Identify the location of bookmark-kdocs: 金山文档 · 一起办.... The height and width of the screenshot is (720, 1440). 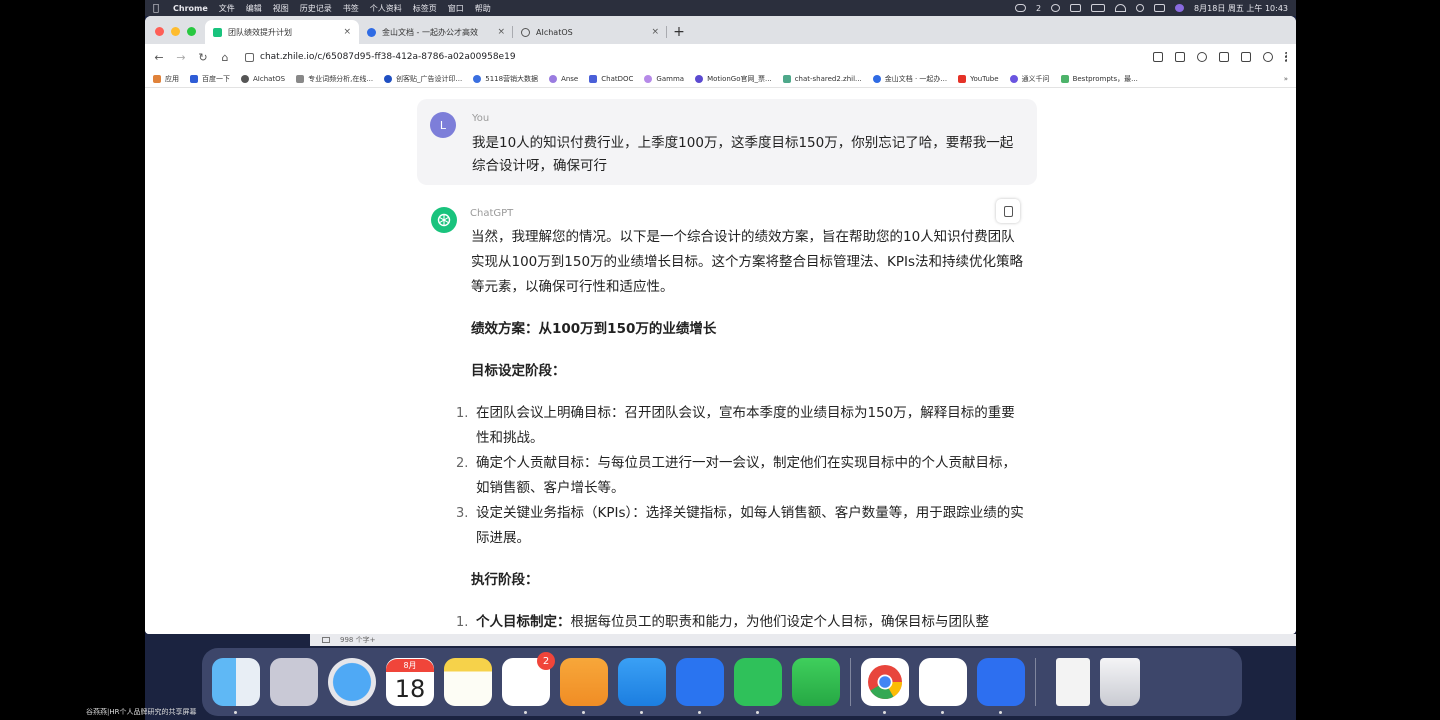
(909, 79).